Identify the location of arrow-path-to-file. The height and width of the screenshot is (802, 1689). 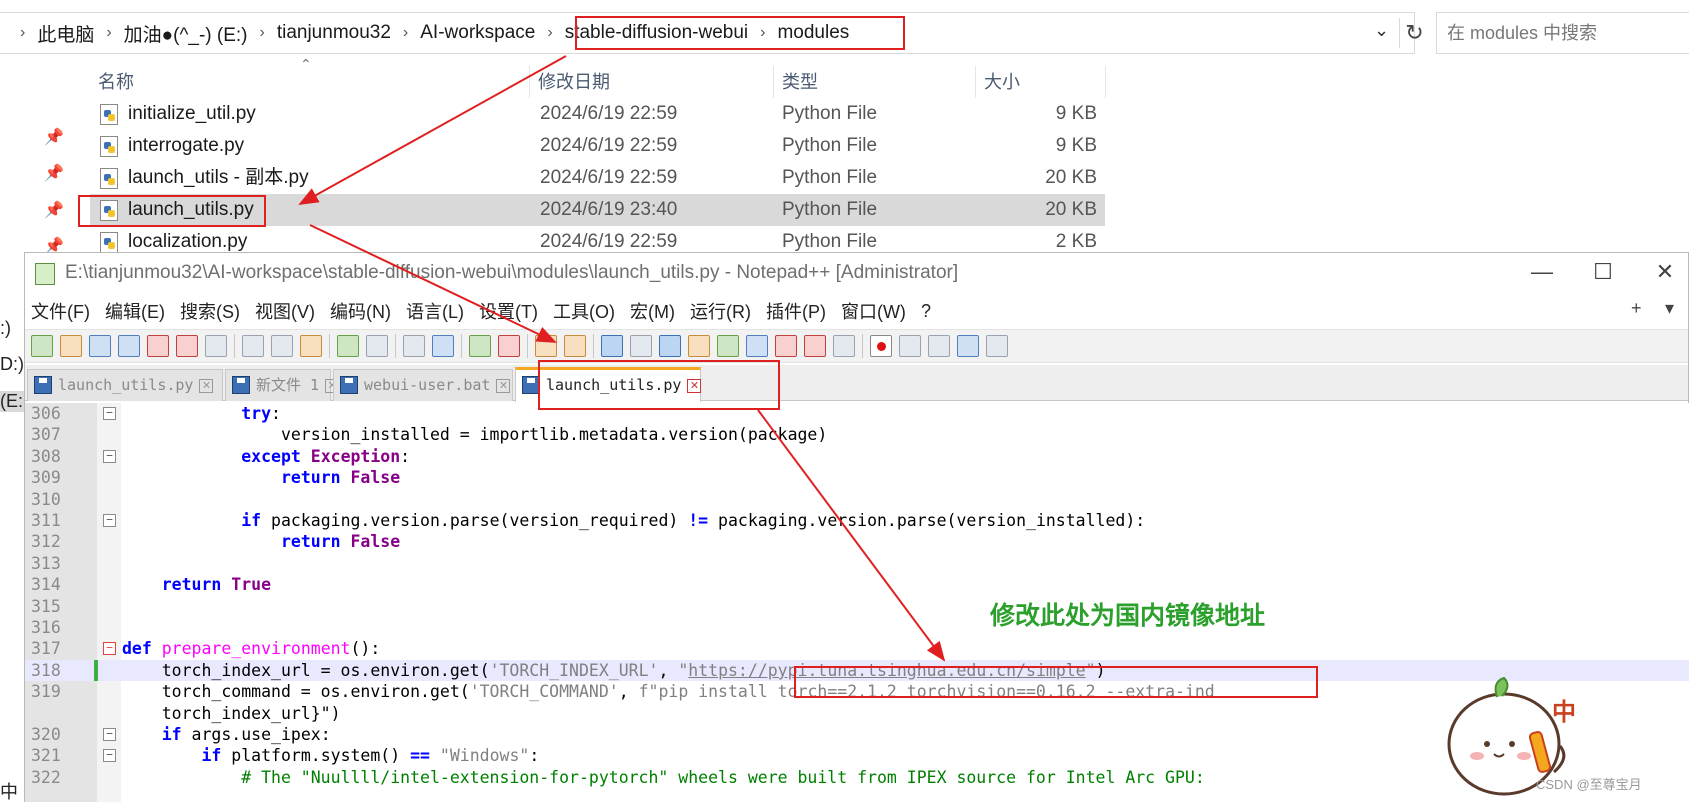
(432, 130).